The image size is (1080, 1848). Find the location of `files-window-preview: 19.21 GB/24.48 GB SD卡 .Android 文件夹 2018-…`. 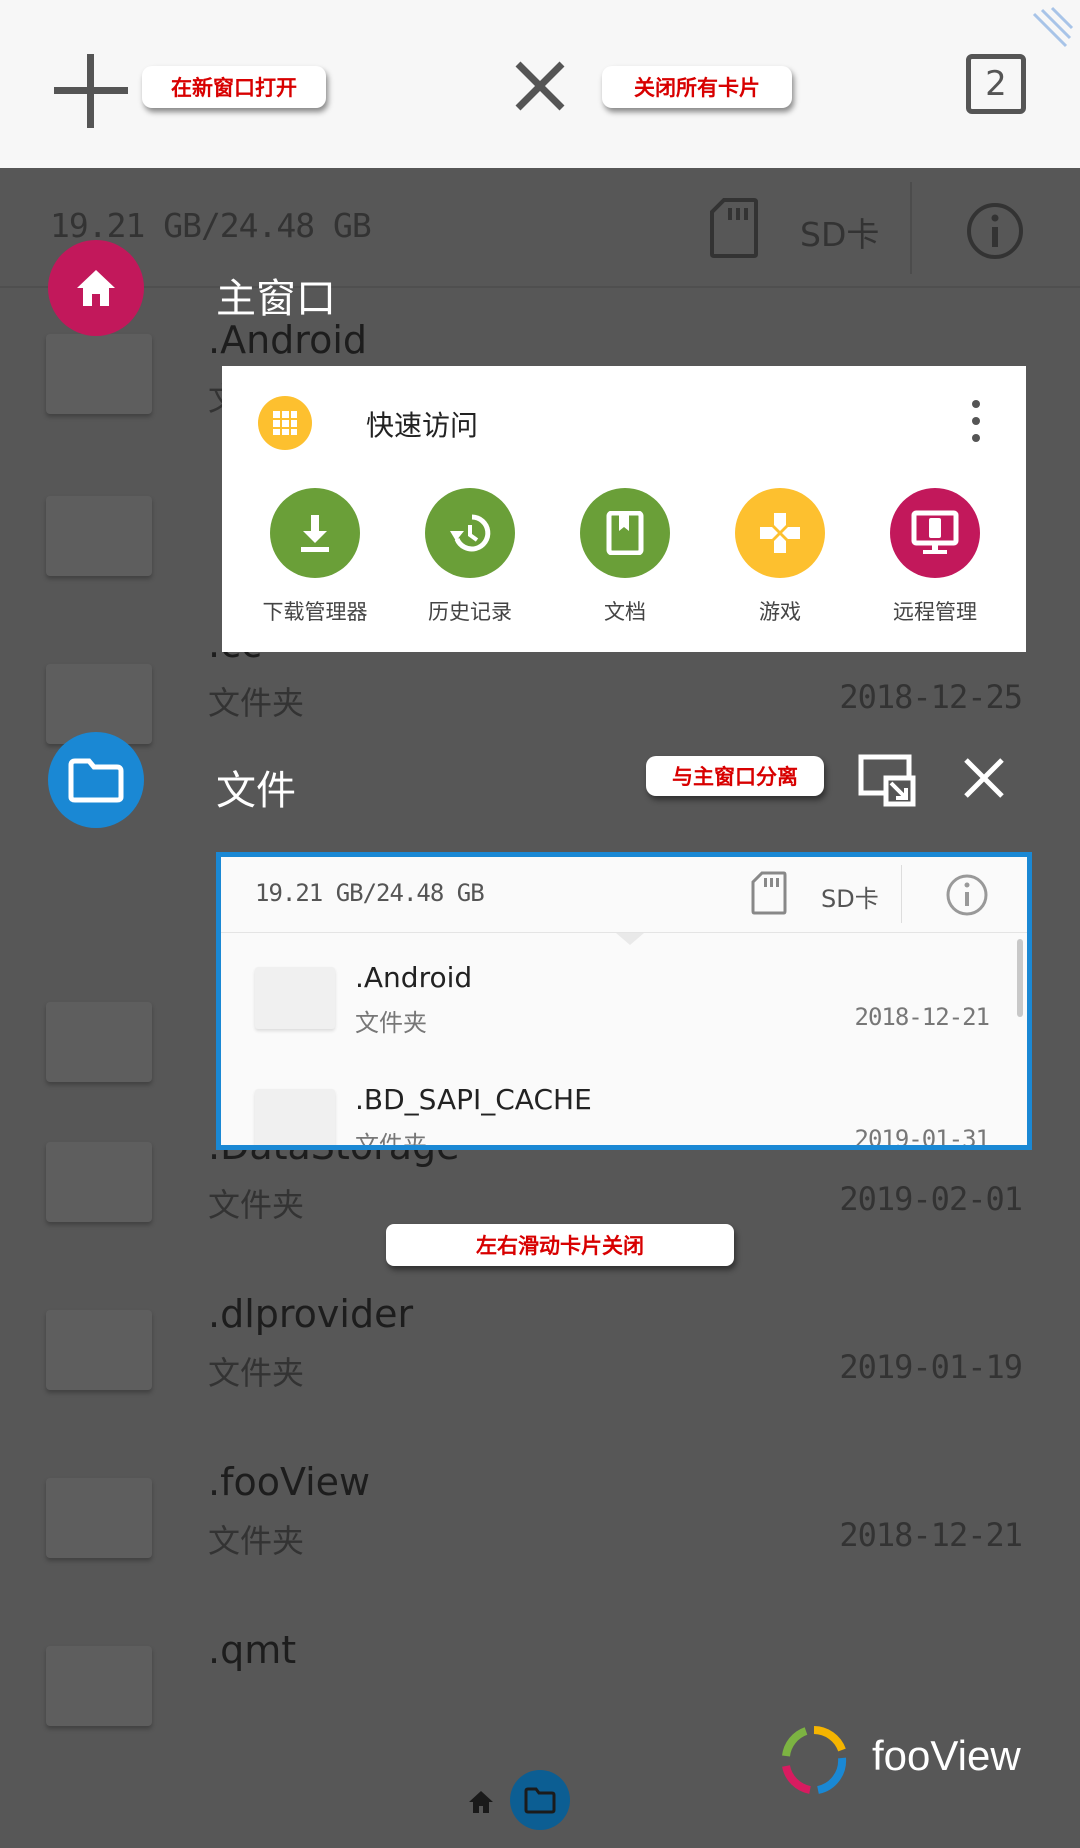

files-window-preview: 19.21 GB/24.48 GB SD卡 .Android 文件夹 2018-… is located at coordinates (624, 1001).